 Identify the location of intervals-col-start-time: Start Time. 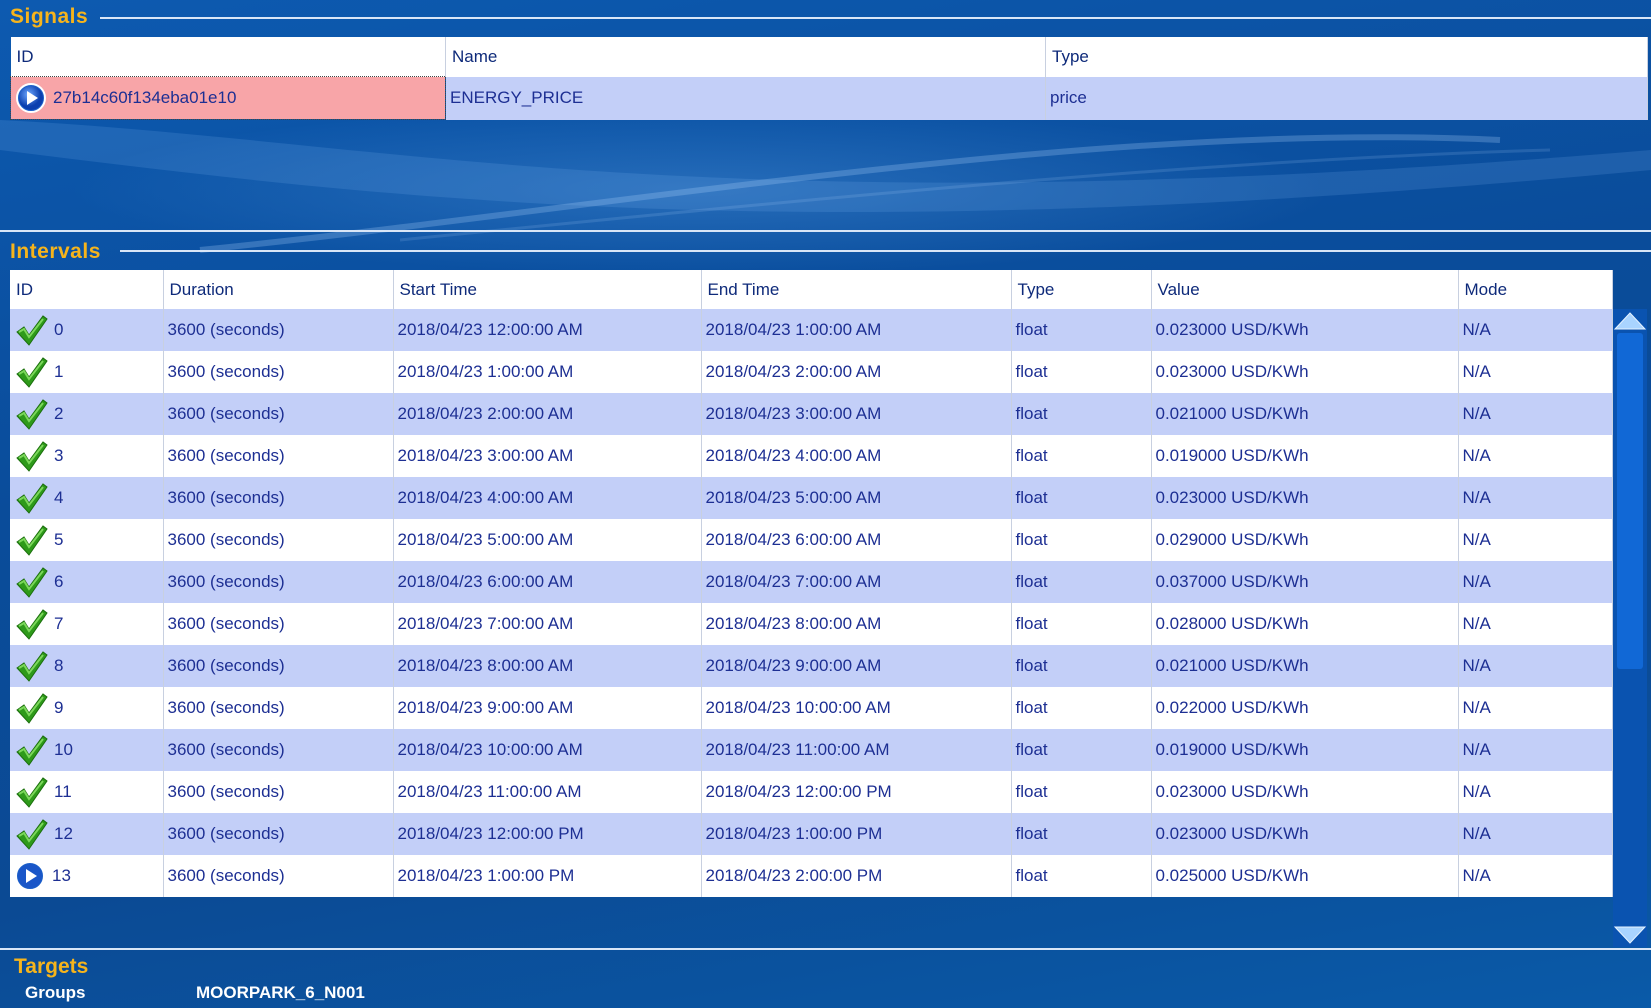
(547, 289).